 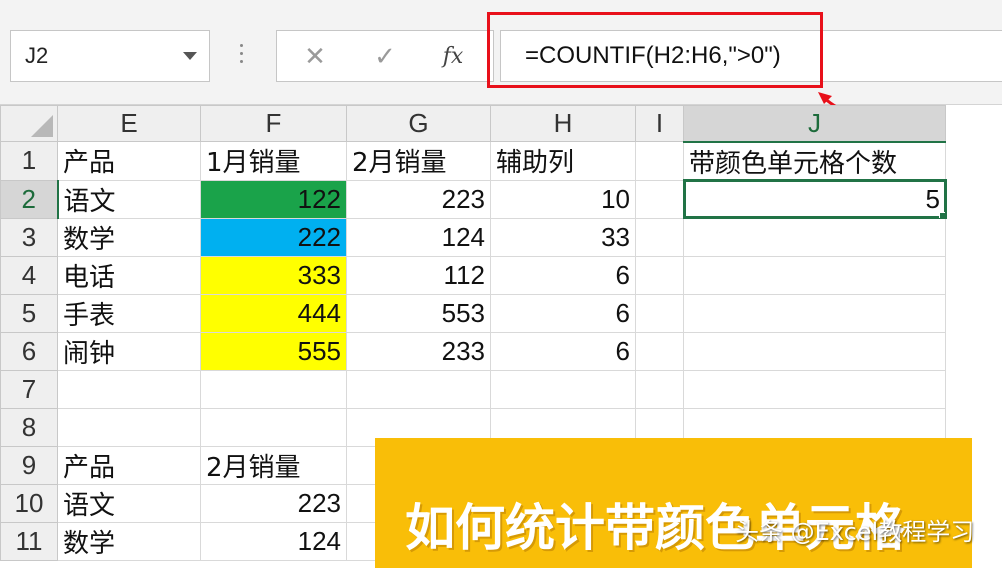 What do you see at coordinates (453, 57) in the screenshot?
I see `insert-function-icon: fx` at bounding box center [453, 57].